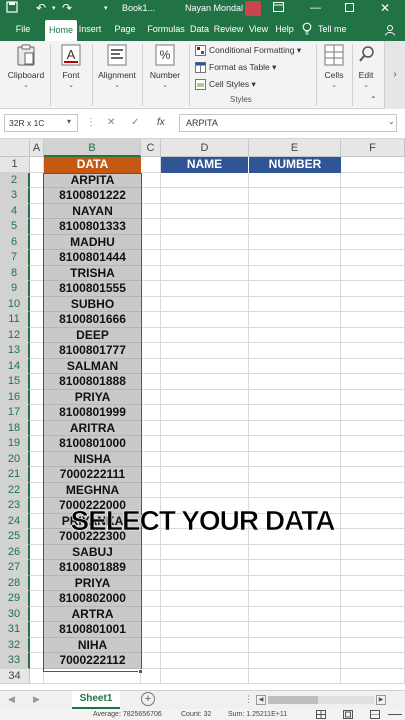  Describe the element at coordinates (92, 568) in the screenshot. I see `data-cell: 8100801889` at that location.